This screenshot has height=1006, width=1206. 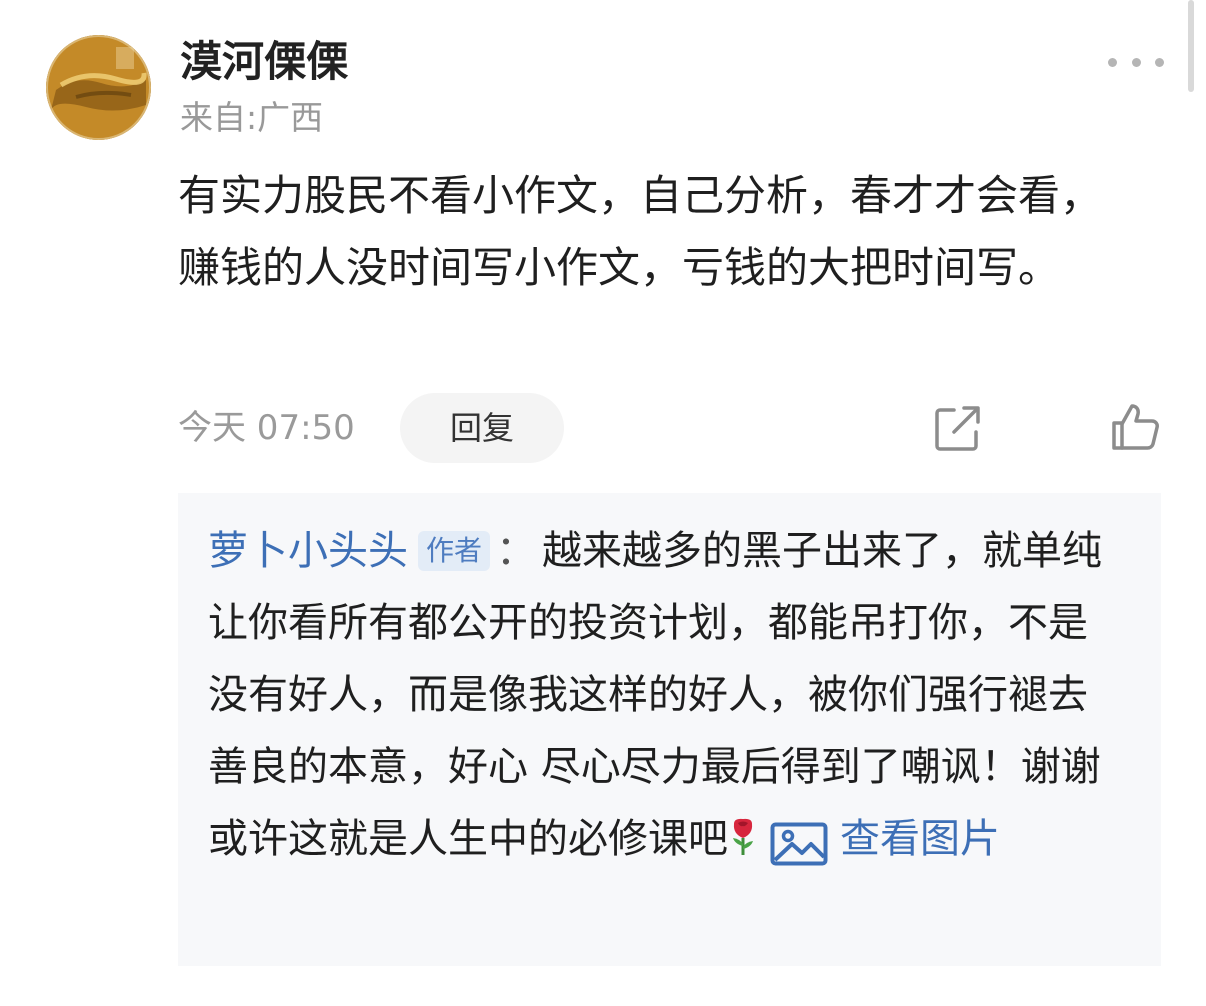 I want to click on share-icon, so click(x=958, y=428).